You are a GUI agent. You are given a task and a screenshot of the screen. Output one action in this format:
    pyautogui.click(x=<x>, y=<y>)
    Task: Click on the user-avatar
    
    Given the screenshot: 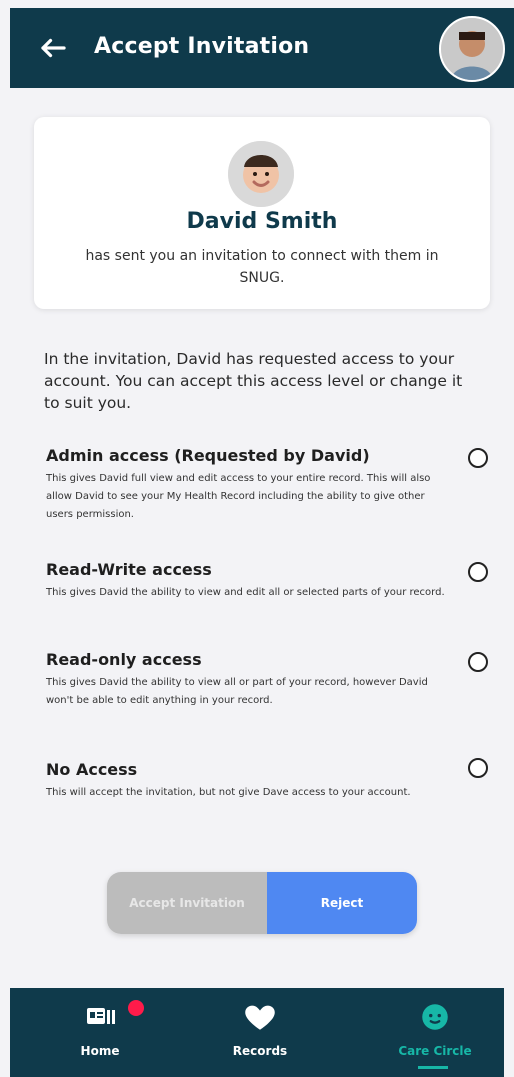 What is the action you would take?
    pyautogui.click(x=472, y=49)
    